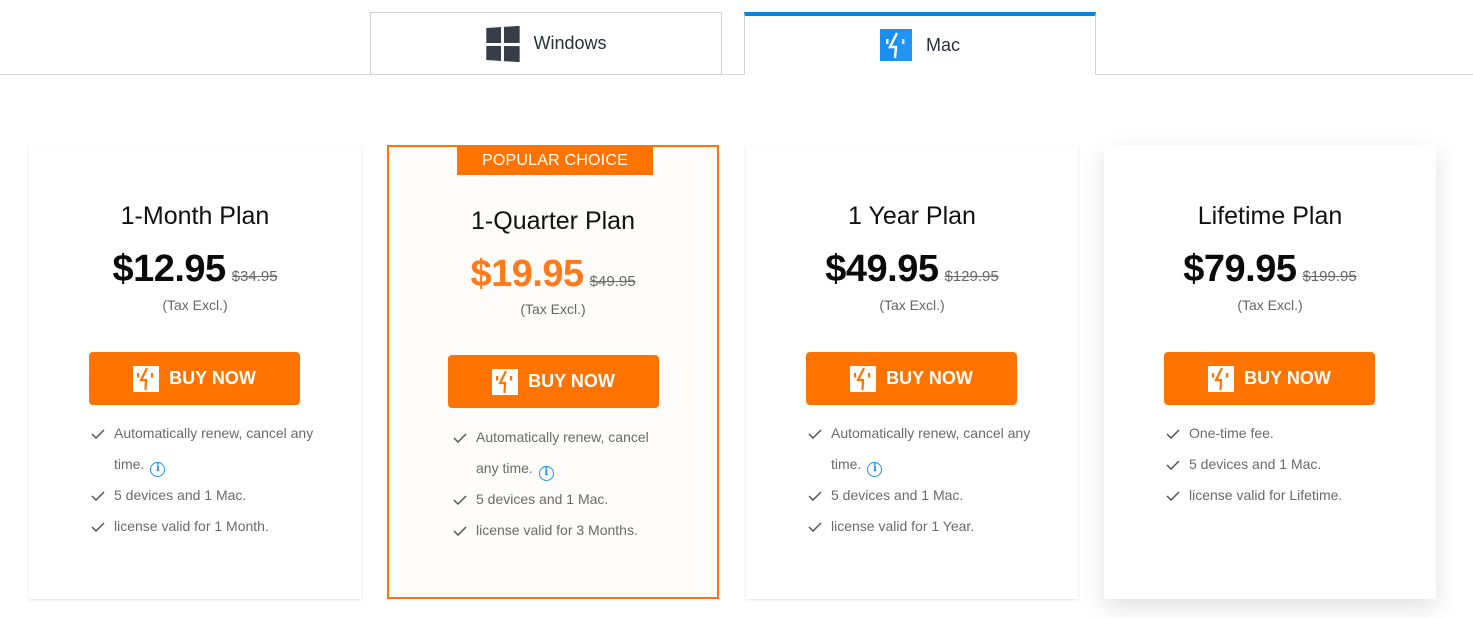 This screenshot has height=618, width=1473. Describe the element at coordinates (736, 74) in the screenshot. I see `tabbar-divider` at that location.